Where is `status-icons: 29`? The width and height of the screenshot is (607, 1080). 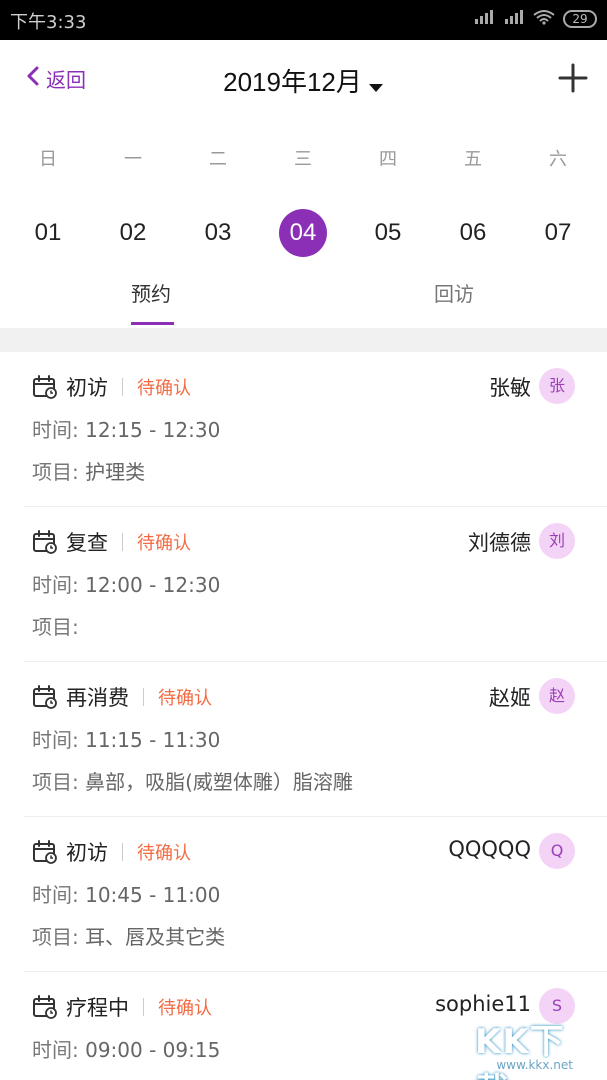
status-icons: 29 is located at coordinates (535, 19).